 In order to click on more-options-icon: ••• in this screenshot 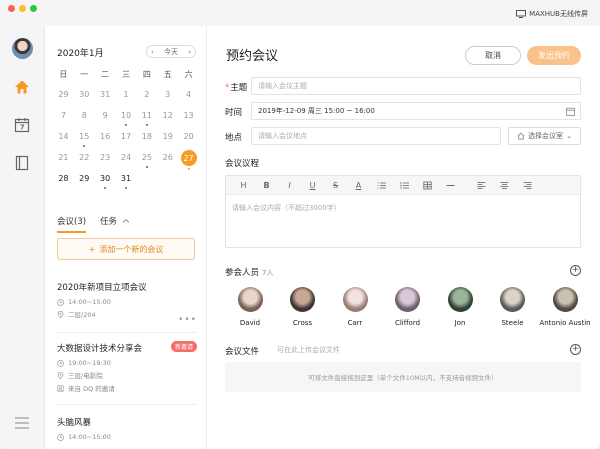, I will do `click(187, 320)`.